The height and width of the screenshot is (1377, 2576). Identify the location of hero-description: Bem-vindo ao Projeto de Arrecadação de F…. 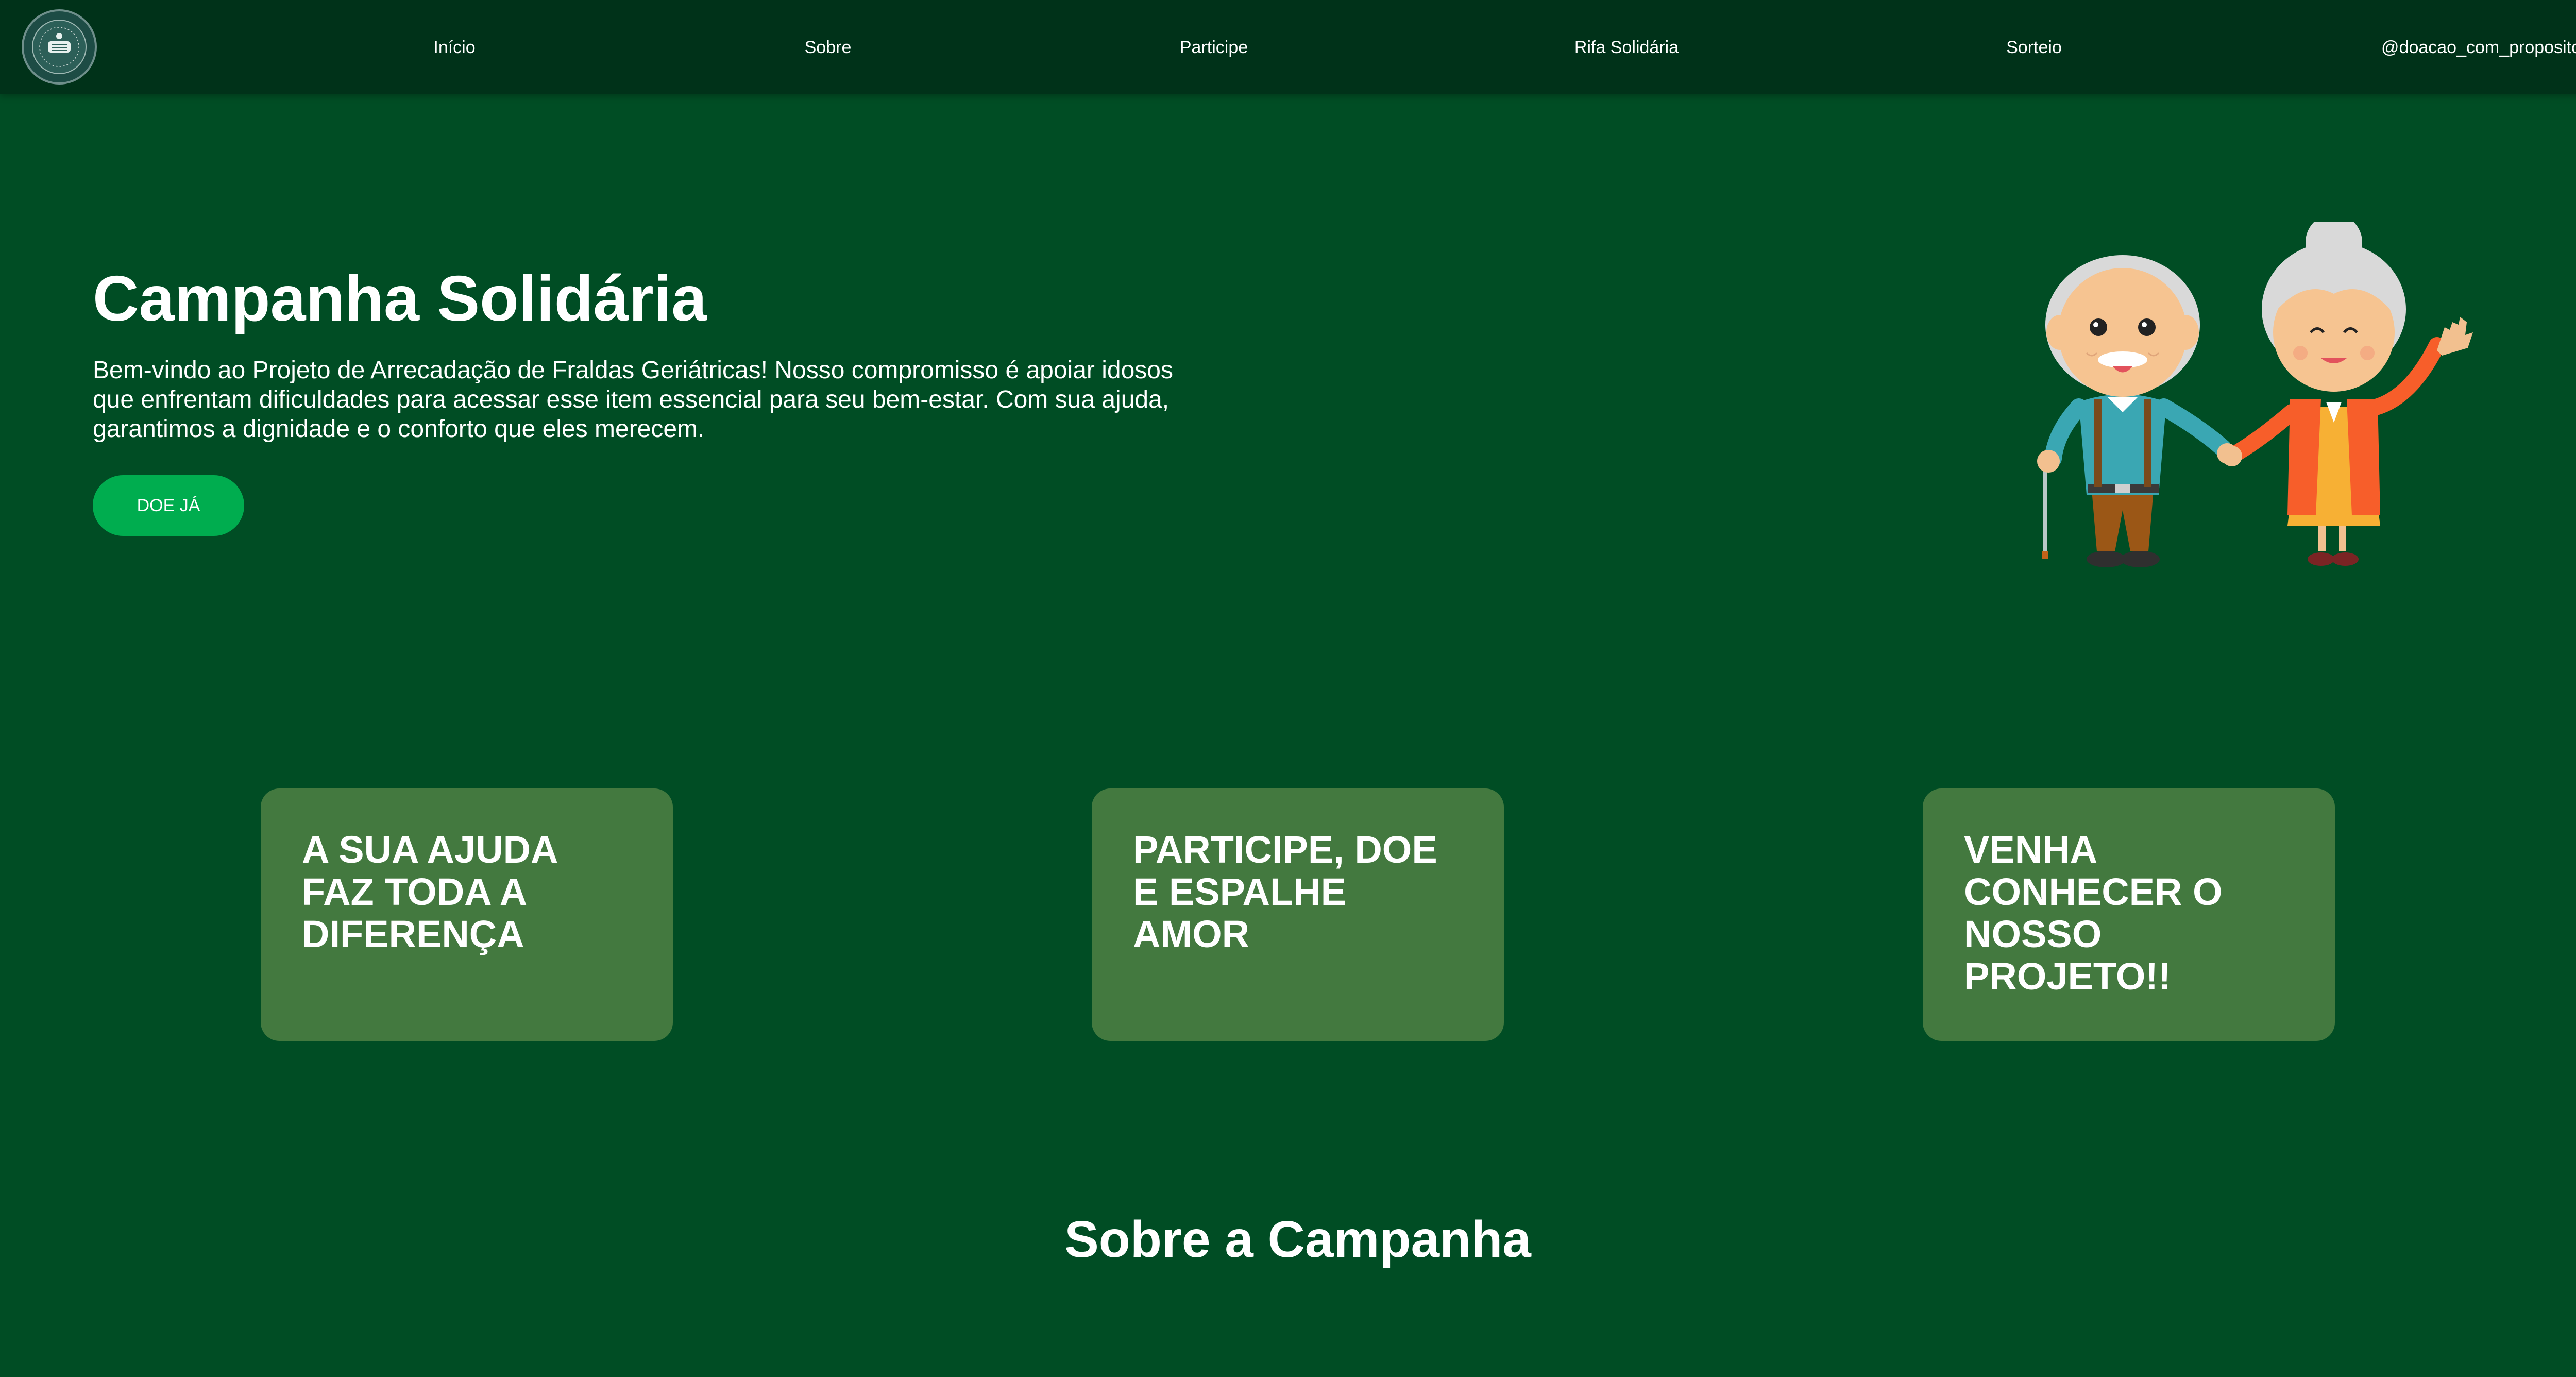
(633, 400).